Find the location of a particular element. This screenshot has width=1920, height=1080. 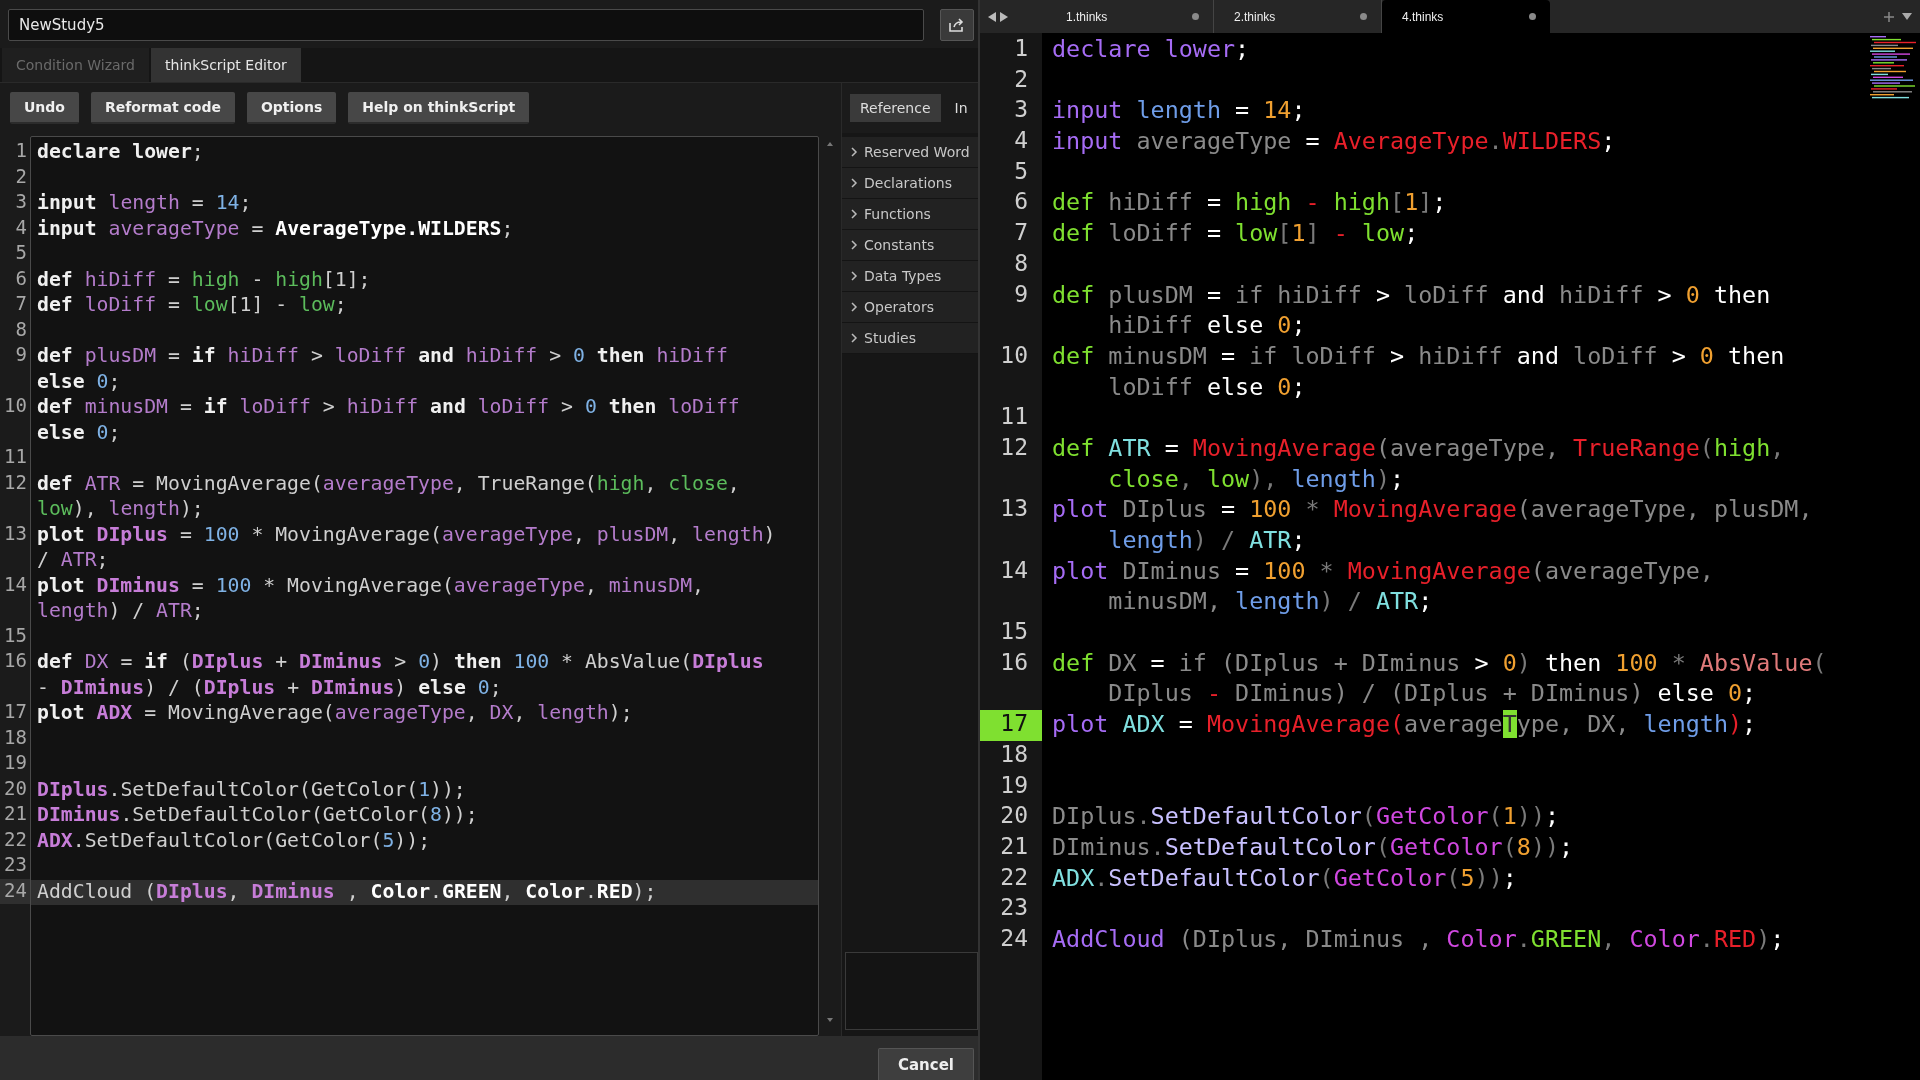

unsaved-dot-icon is located at coordinates (1195, 16).